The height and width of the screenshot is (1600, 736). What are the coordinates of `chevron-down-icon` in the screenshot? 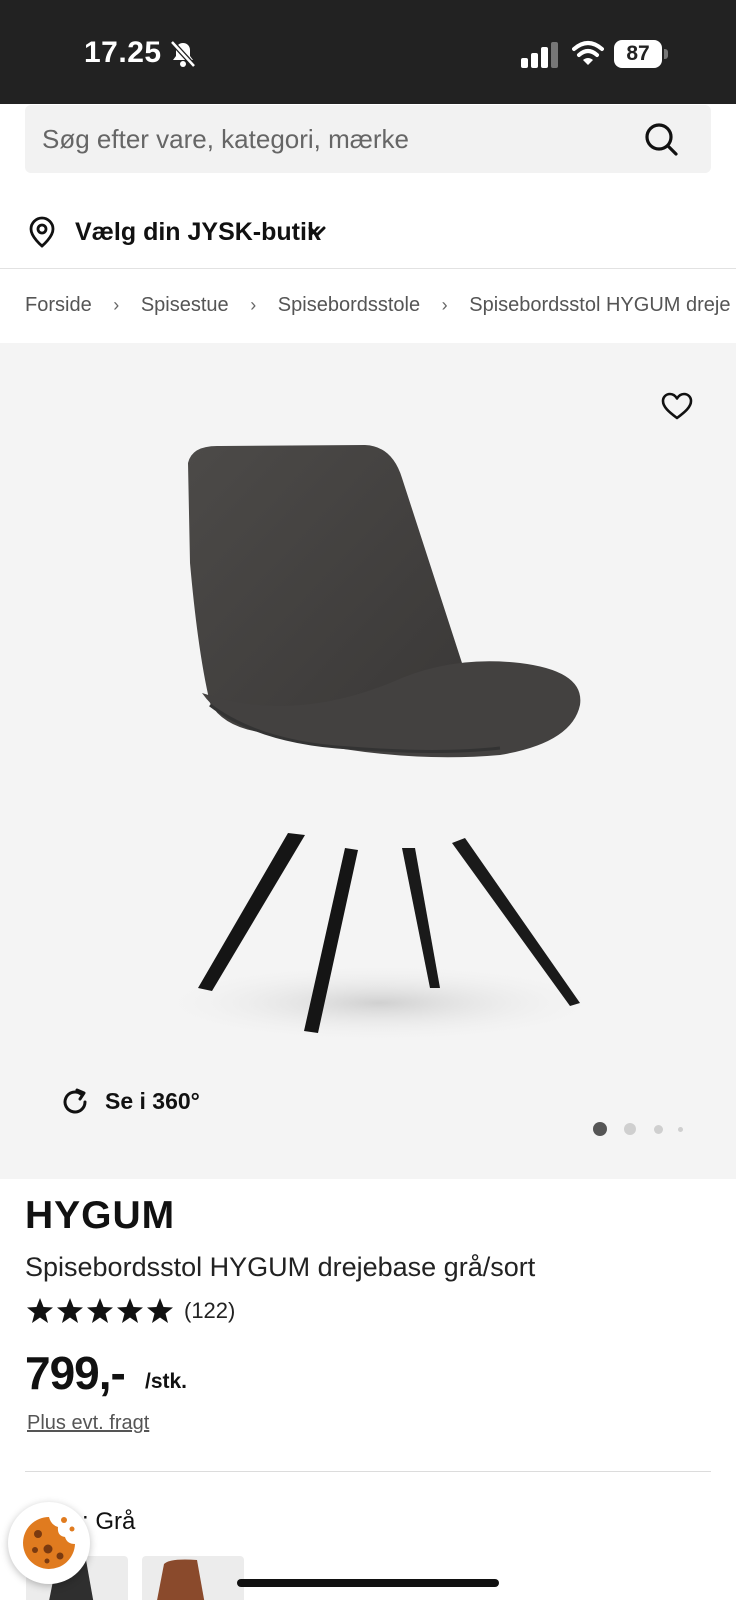 It's located at (317, 231).